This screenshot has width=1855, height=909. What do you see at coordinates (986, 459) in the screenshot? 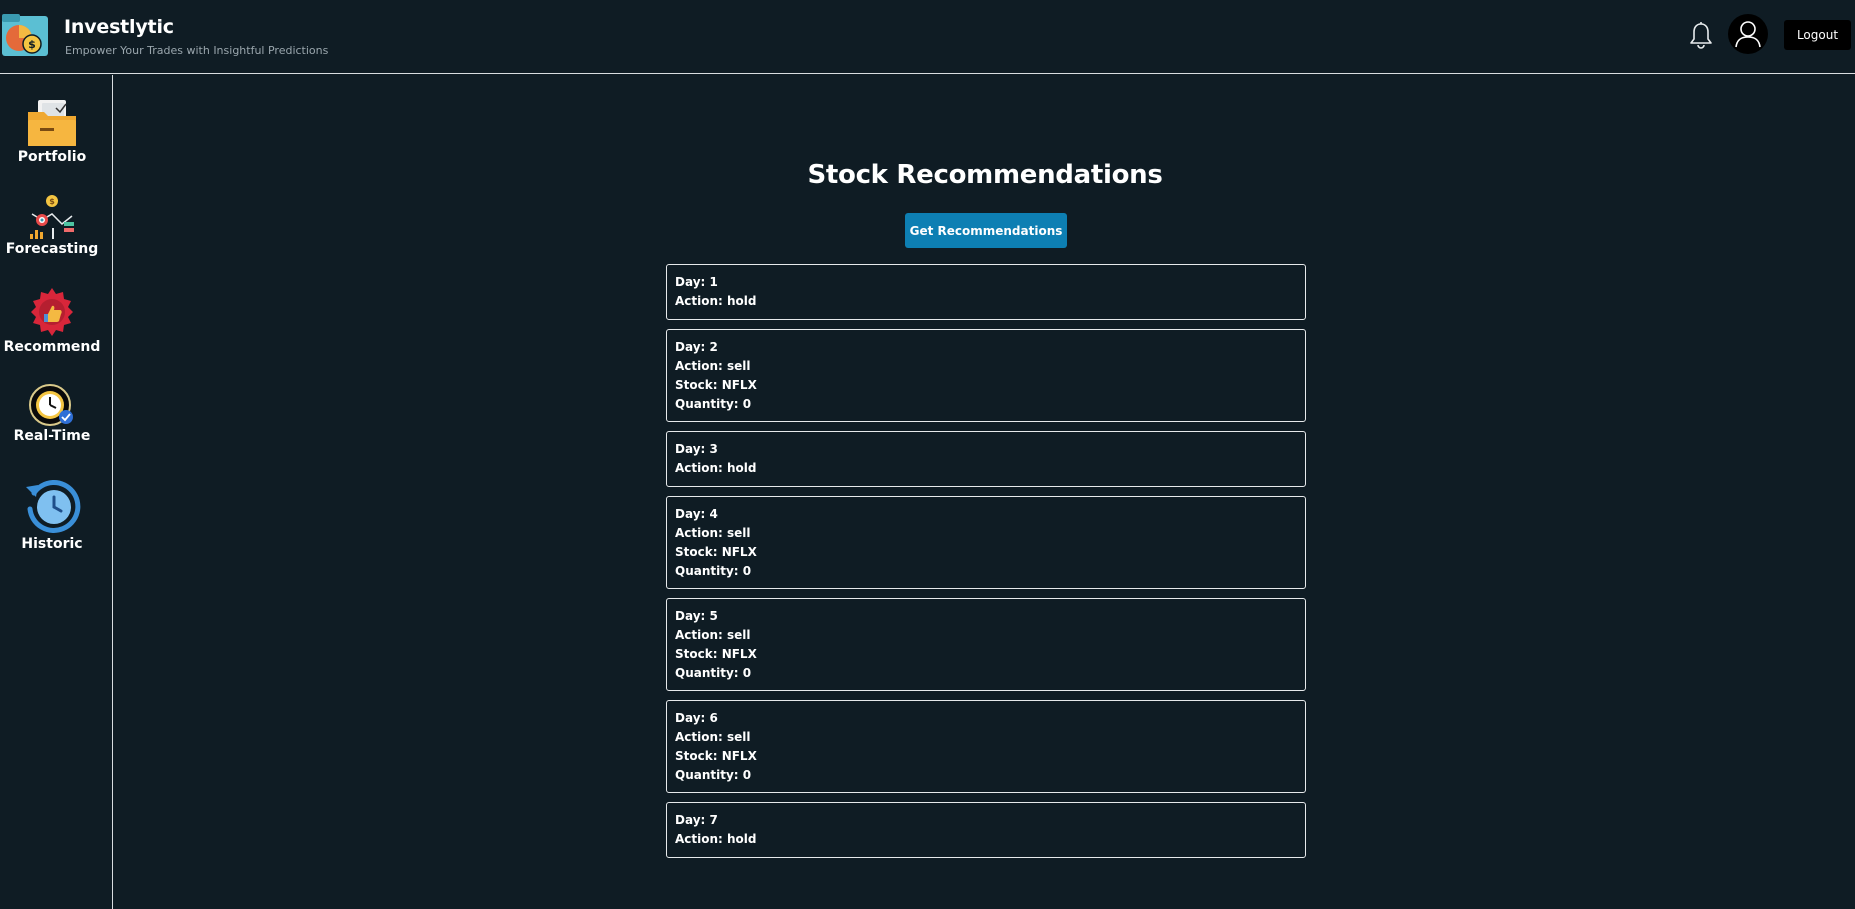
I see `recommendation-card: Day: 3 Action: hold` at bounding box center [986, 459].